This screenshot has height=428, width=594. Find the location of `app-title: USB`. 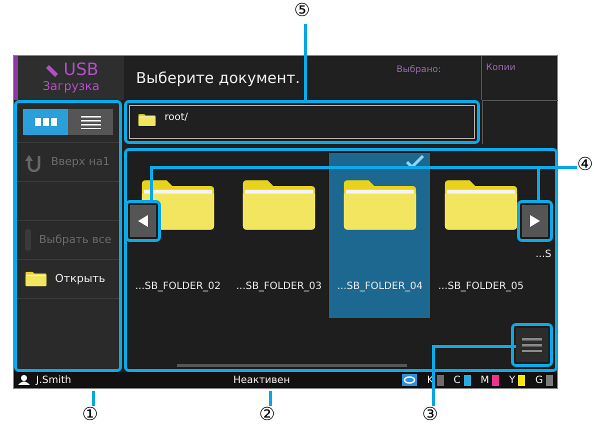

app-title: USB is located at coordinates (81, 70).